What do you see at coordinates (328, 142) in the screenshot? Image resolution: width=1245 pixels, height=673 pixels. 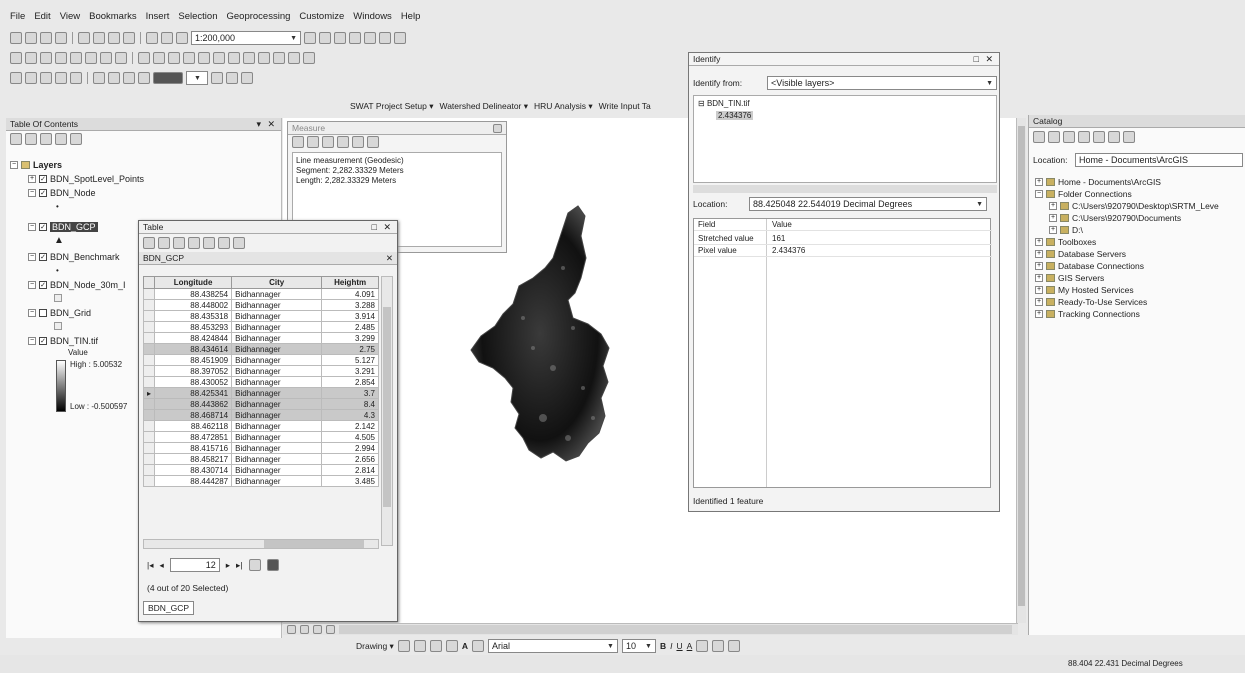 I see `measure-feature-icon` at bounding box center [328, 142].